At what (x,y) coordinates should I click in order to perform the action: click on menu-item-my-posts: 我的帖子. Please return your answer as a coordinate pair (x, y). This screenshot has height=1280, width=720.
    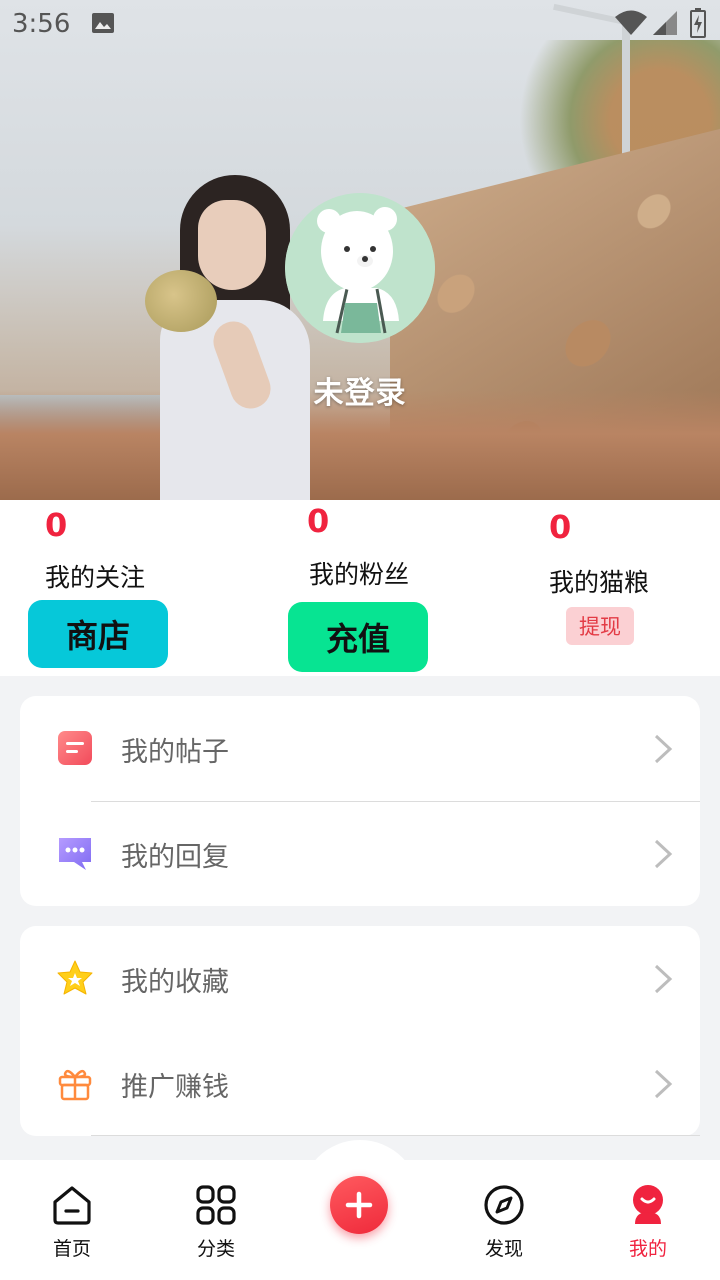
    Looking at the image, I should click on (360, 748).